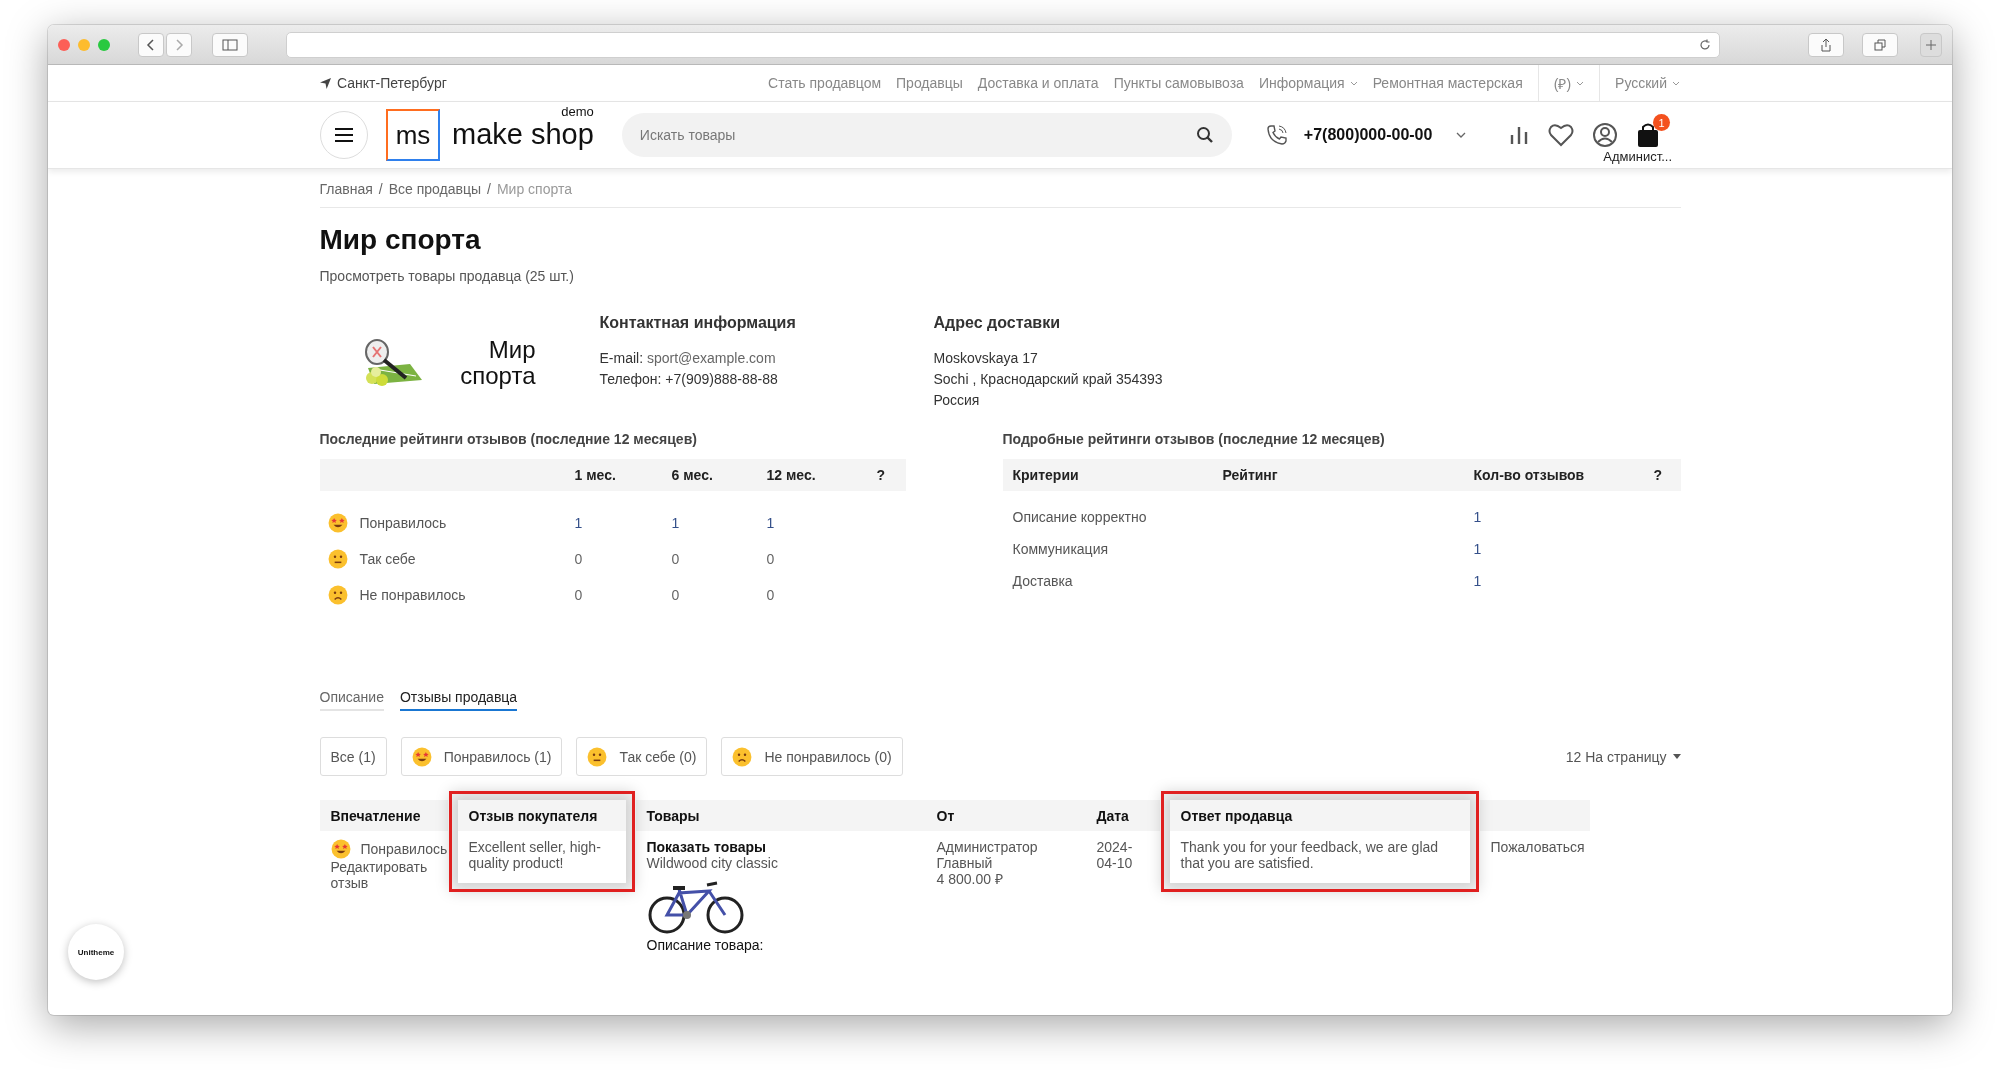 Image resolution: width=2002 pixels, height=1085 pixels. What do you see at coordinates (383, 875) in the screenshot?
I see `edit-review-link: Редактировать отзыв` at bounding box center [383, 875].